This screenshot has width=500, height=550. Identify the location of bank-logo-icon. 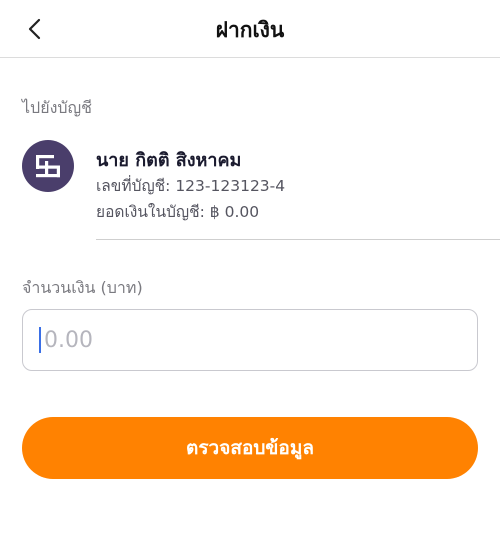
(48, 166).